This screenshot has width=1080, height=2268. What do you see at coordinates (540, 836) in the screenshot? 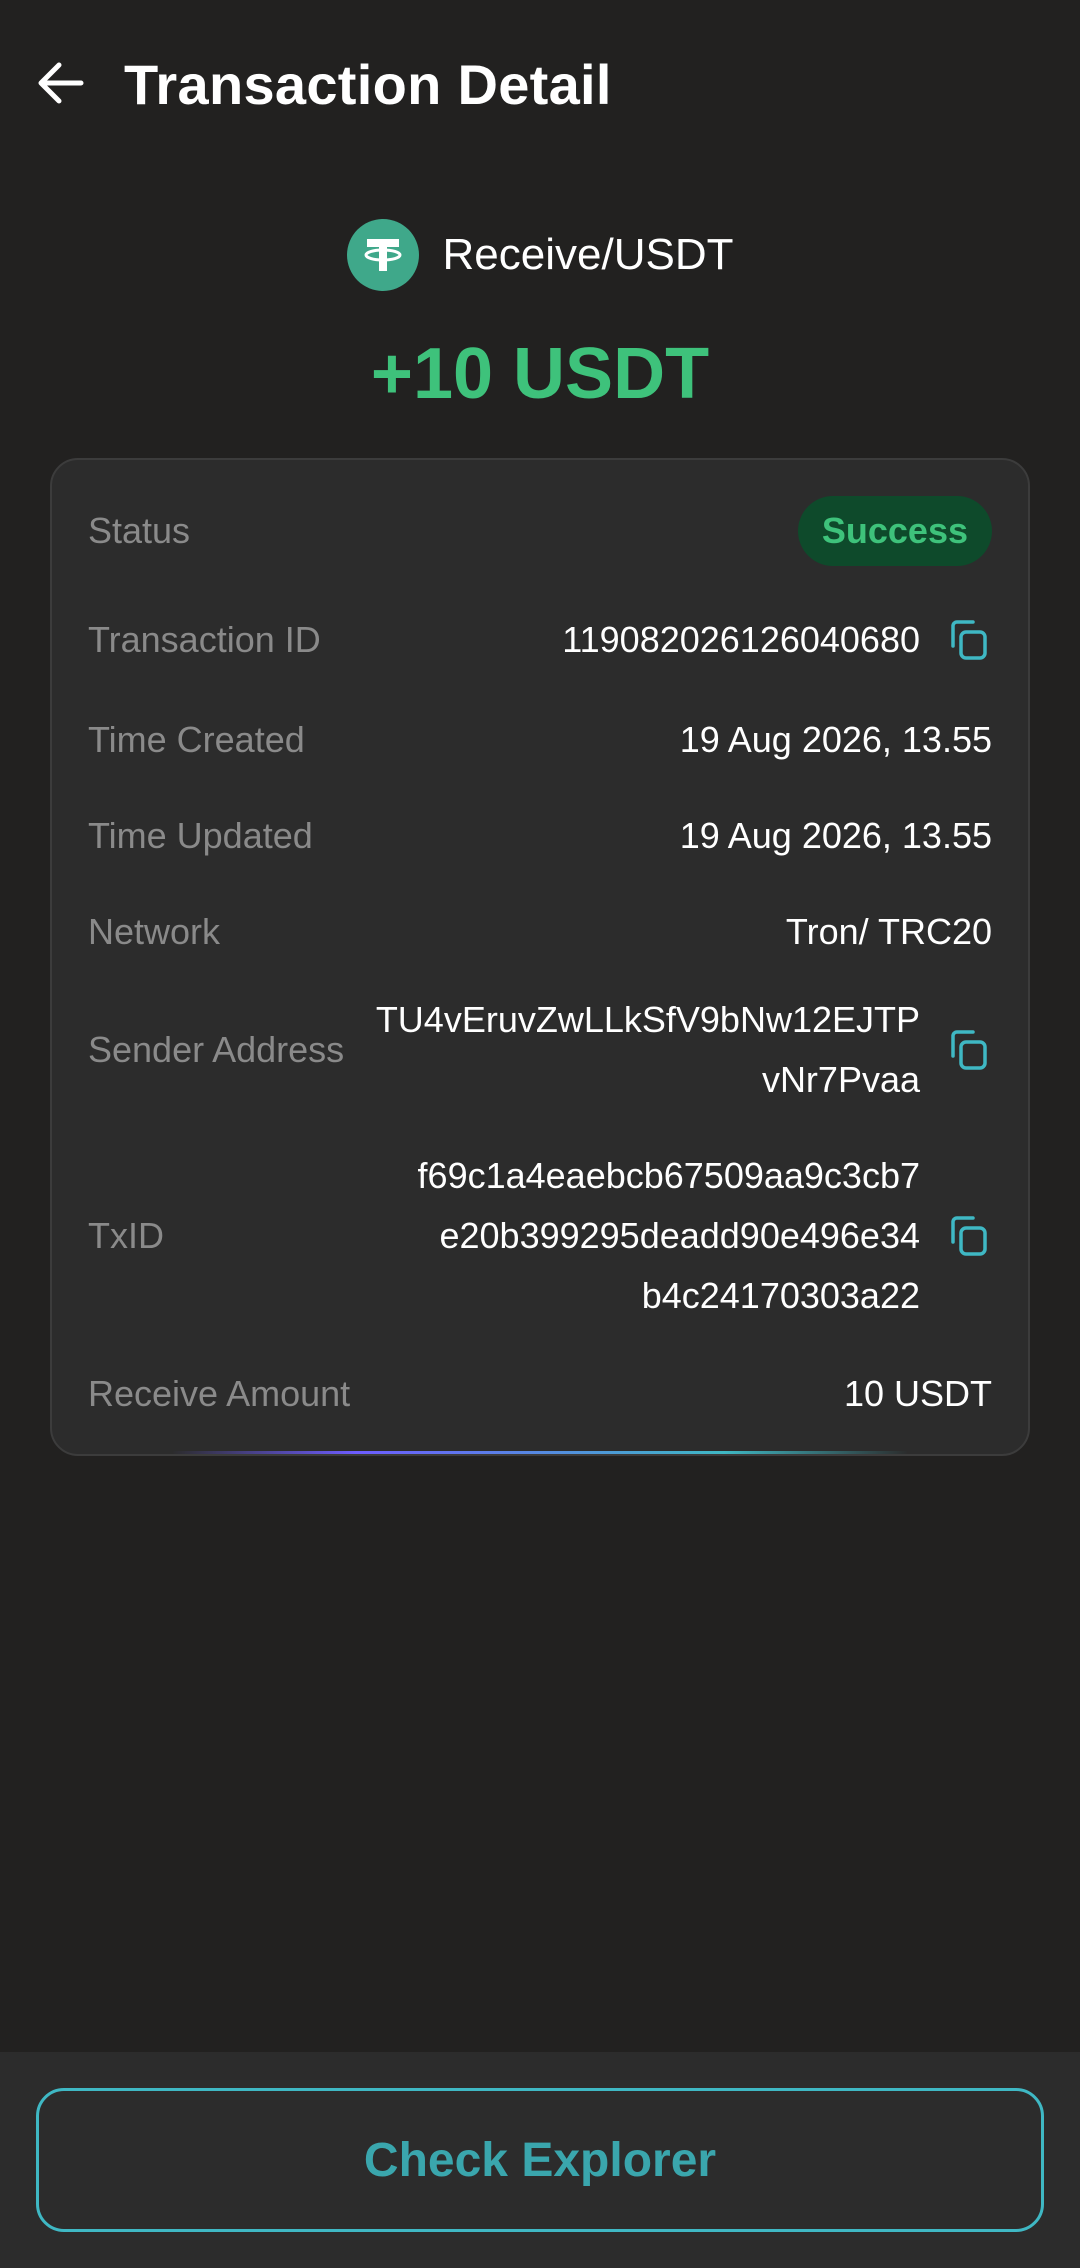
I see `time-updated-row: Time Updated 19 Aug 2026, 13.55` at bounding box center [540, 836].